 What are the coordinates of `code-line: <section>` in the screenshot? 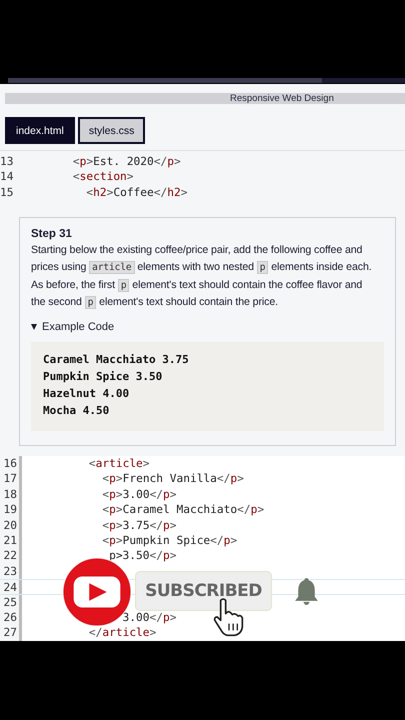 It's located at (103, 177).